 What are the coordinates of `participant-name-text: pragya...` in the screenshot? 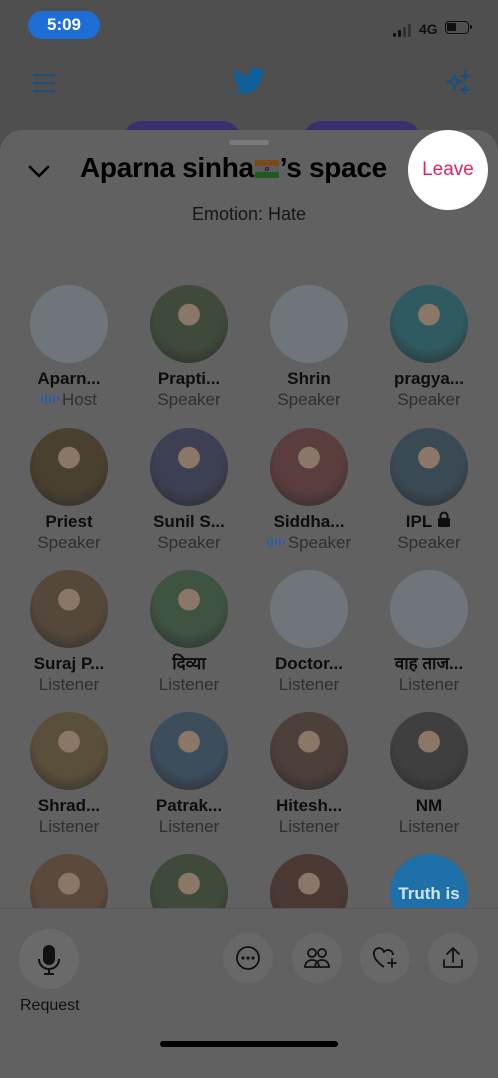 It's located at (429, 378).